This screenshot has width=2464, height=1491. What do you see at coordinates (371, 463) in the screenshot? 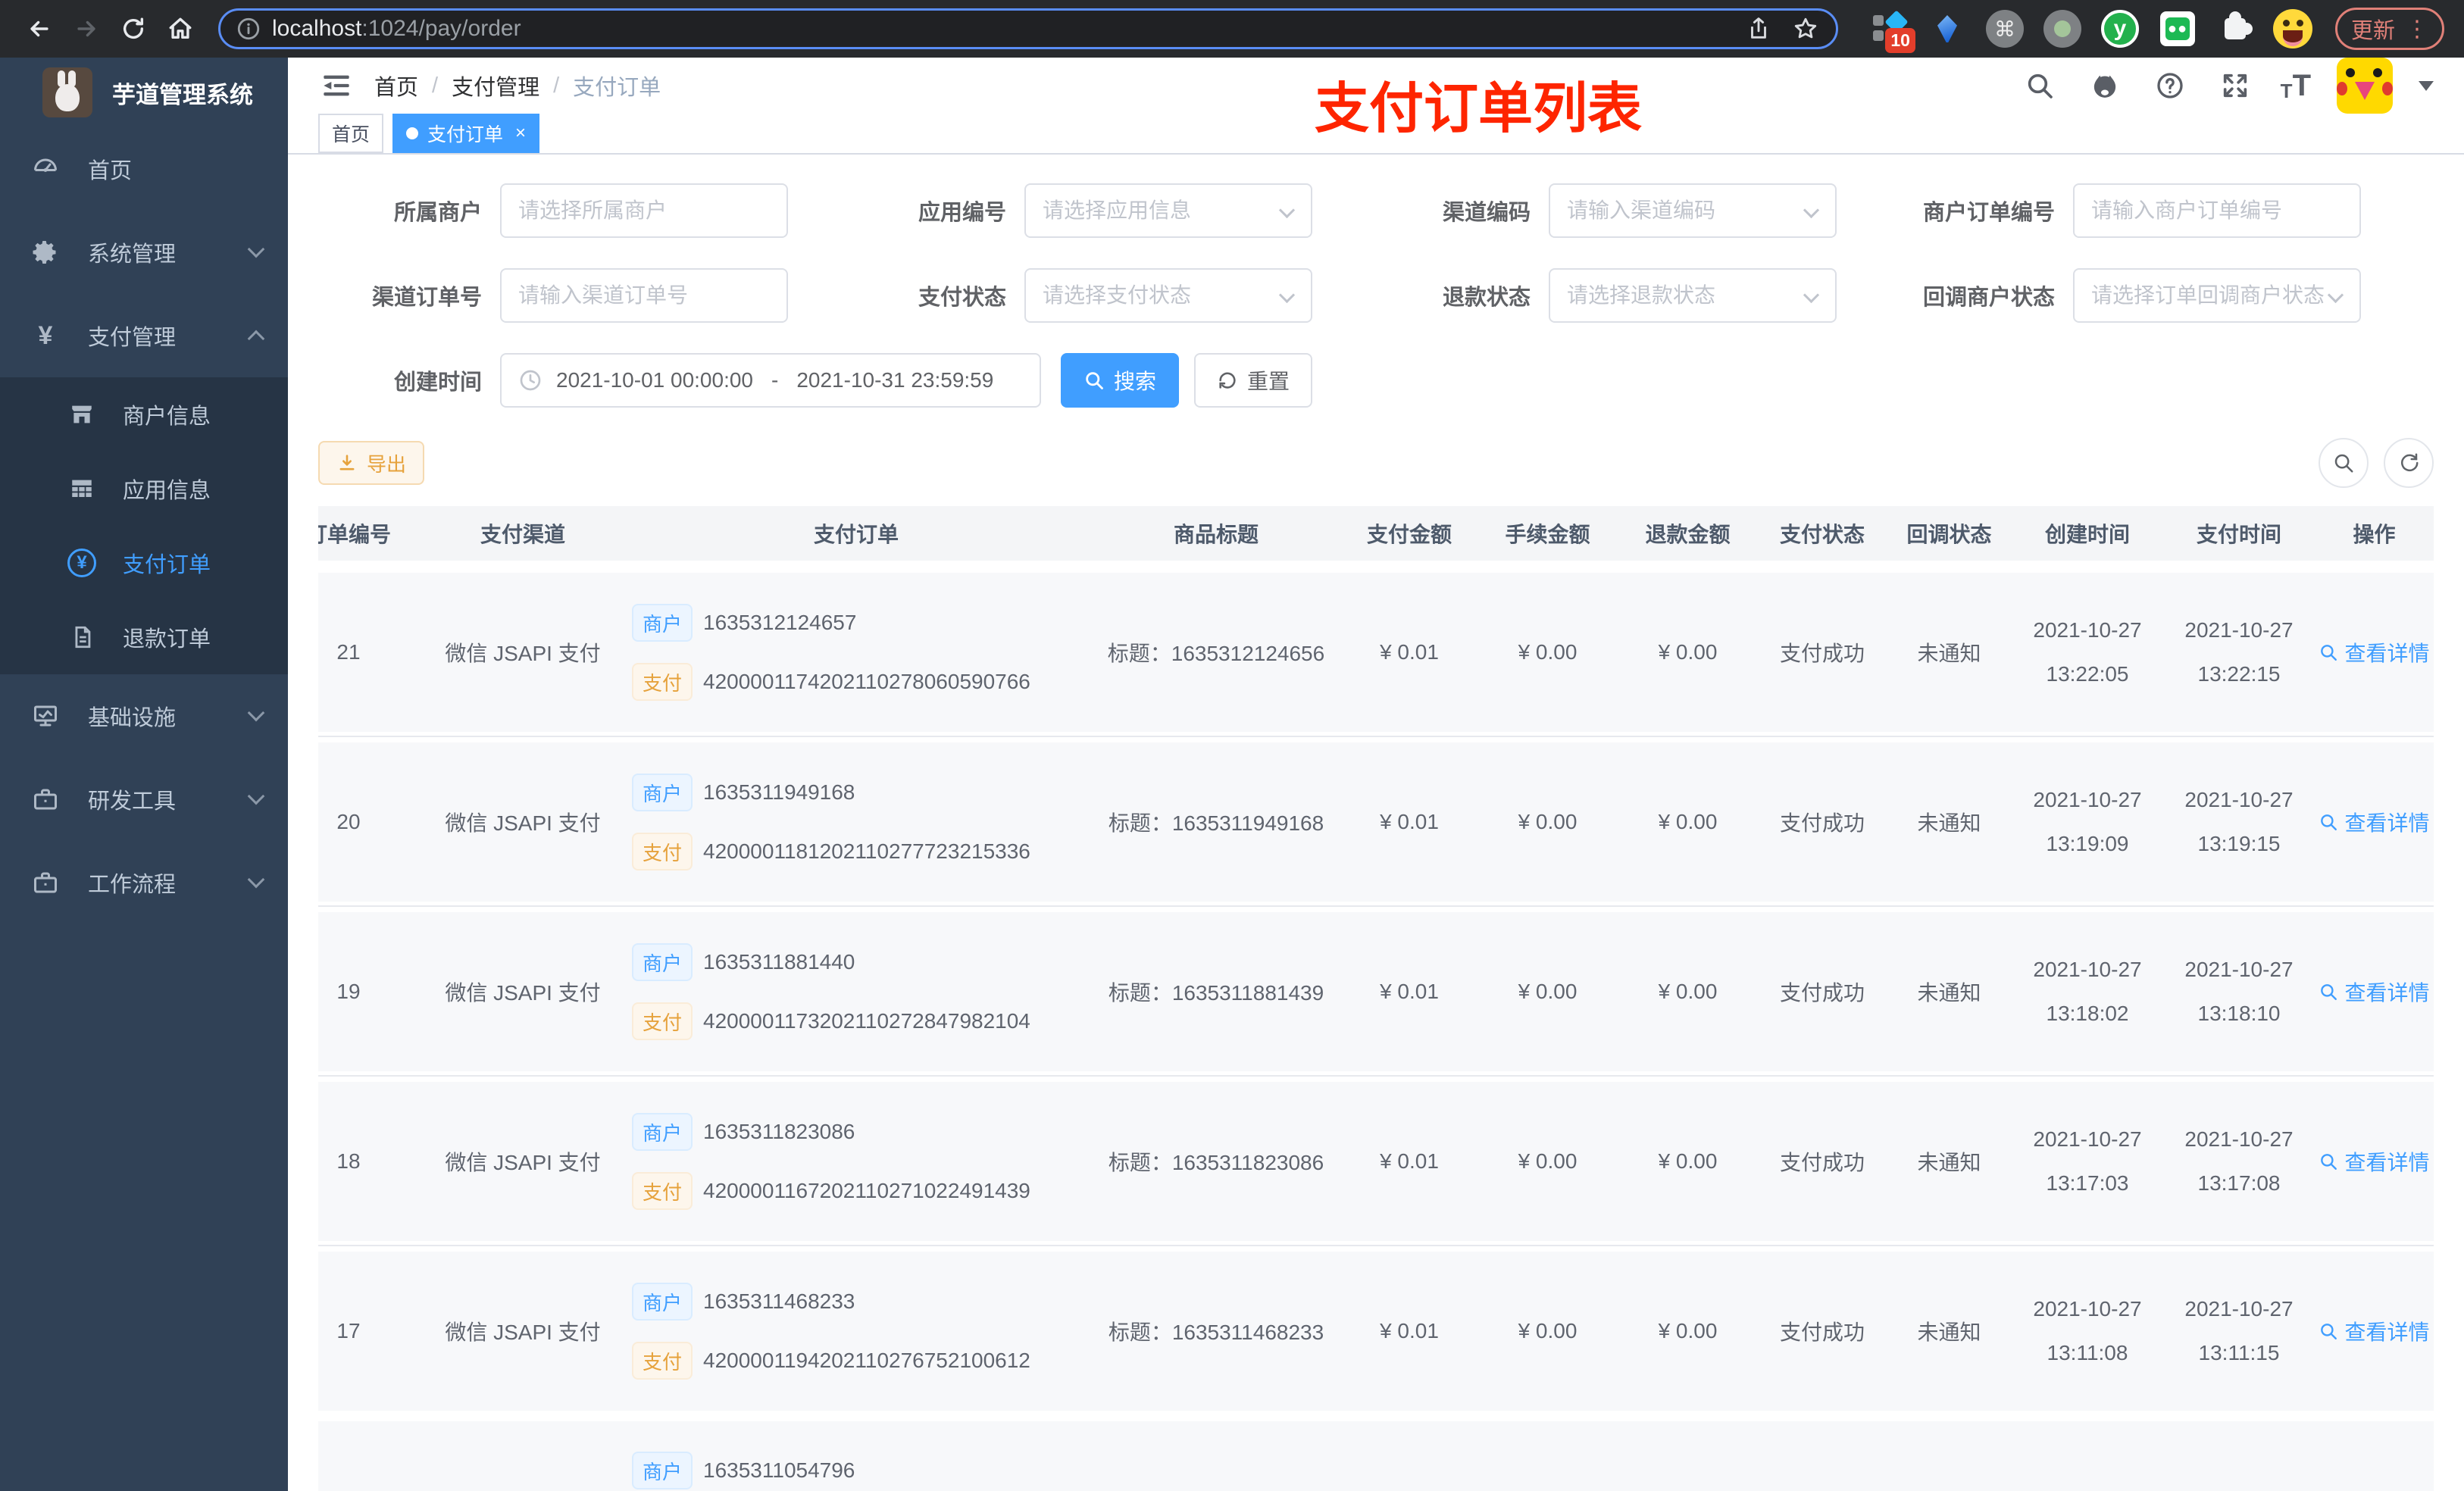
I see `export-button: 导出` at bounding box center [371, 463].